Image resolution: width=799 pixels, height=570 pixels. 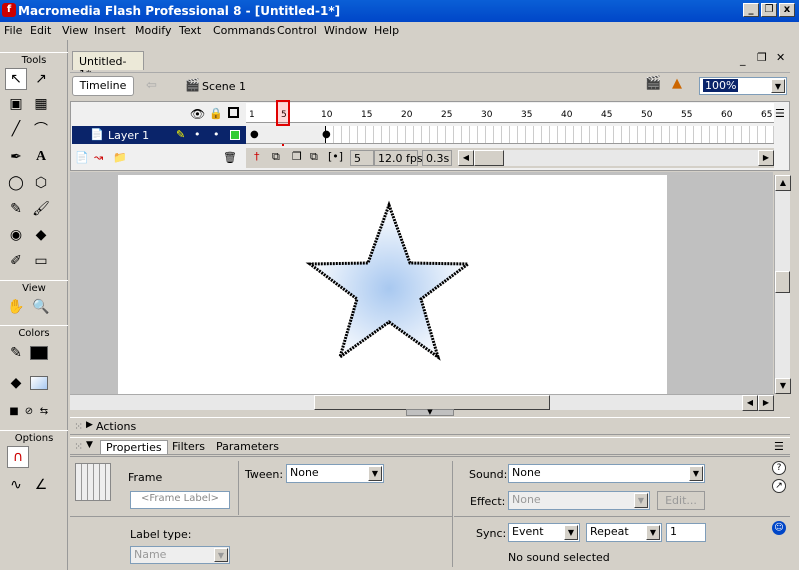 What do you see at coordinates (743, 86) in the screenshot?
I see `zoom-select: 100% ▼` at bounding box center [743, 86].